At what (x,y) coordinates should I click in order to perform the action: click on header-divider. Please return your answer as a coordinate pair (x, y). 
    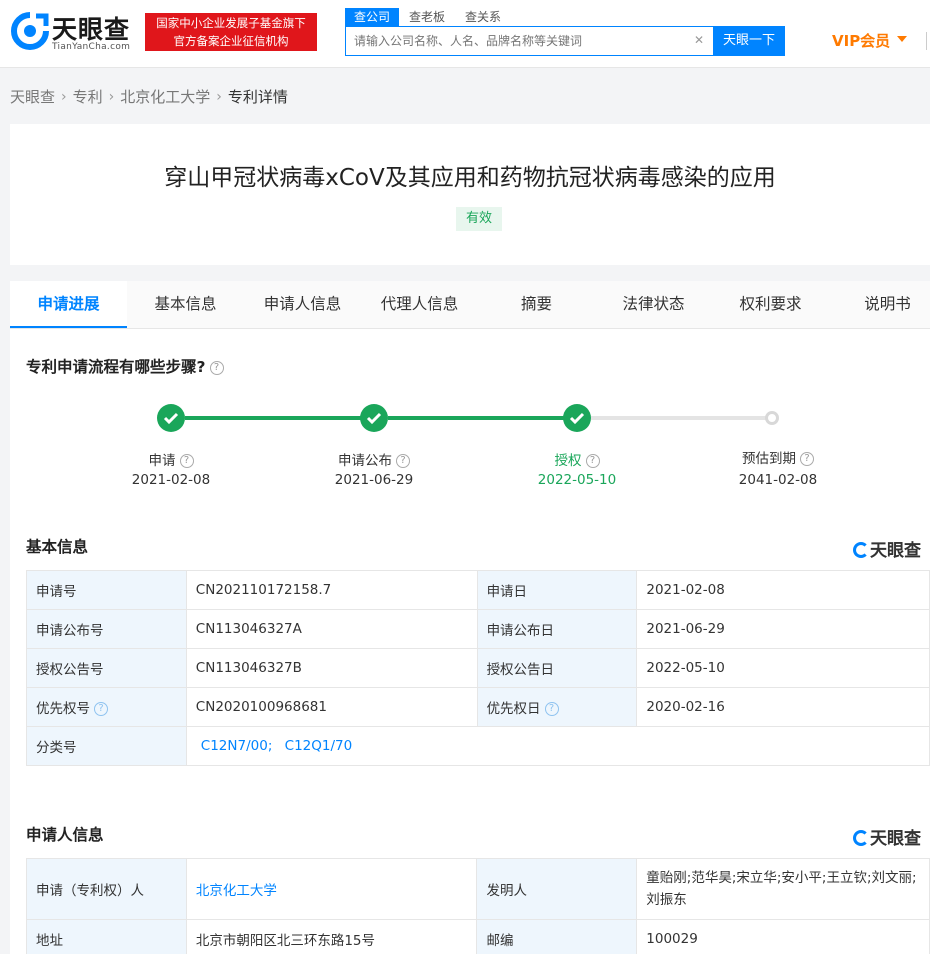
    Looking at the image, I should click on (926, 41).